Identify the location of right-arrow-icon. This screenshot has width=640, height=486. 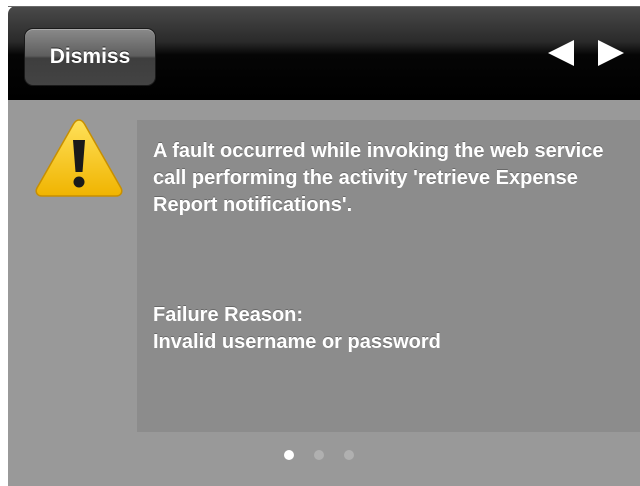
(611, 53).